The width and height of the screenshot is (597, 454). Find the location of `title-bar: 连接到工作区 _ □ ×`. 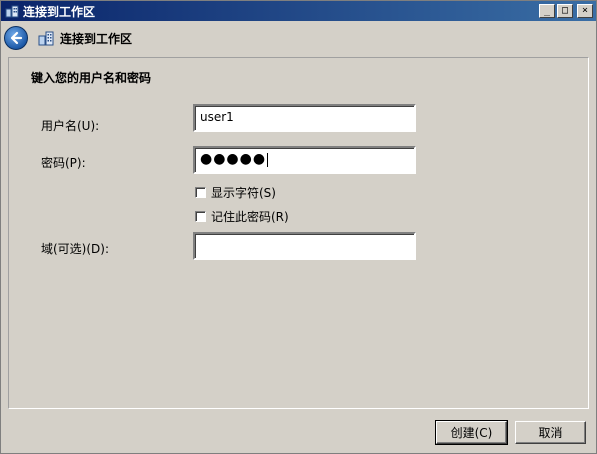

title-bar: 连接到工作区 _ □ × is located at coordinates (298, 11).